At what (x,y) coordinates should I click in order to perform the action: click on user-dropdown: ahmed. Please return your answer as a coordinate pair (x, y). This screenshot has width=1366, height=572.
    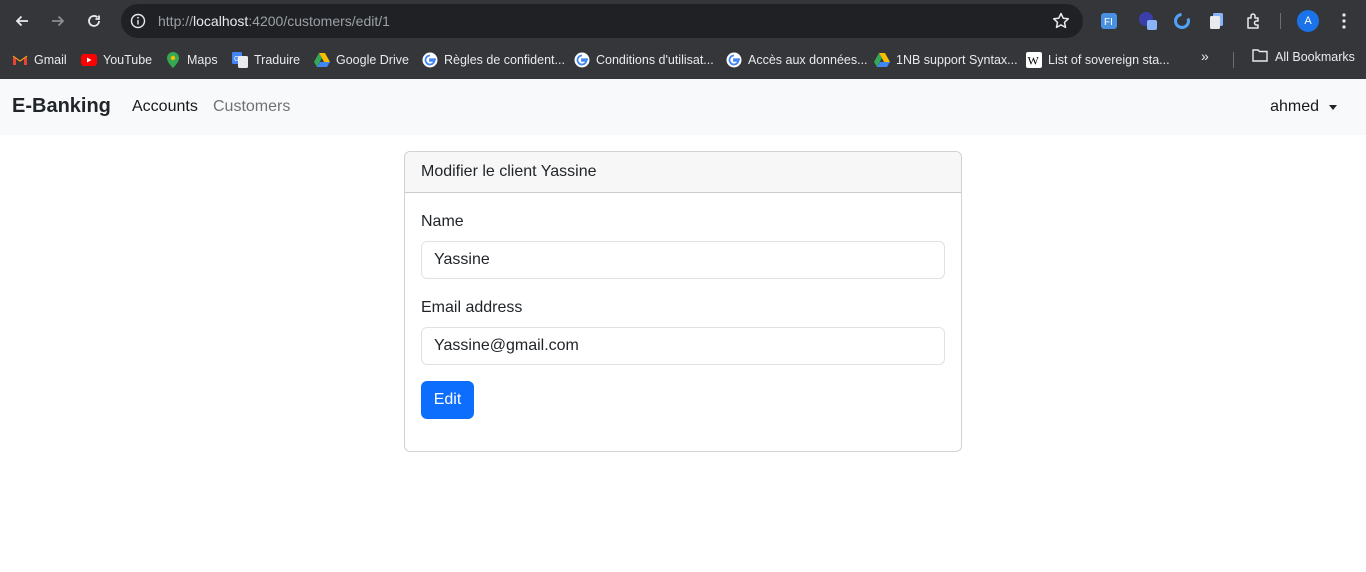
    Looking at the image, I should click on (1303, 107).